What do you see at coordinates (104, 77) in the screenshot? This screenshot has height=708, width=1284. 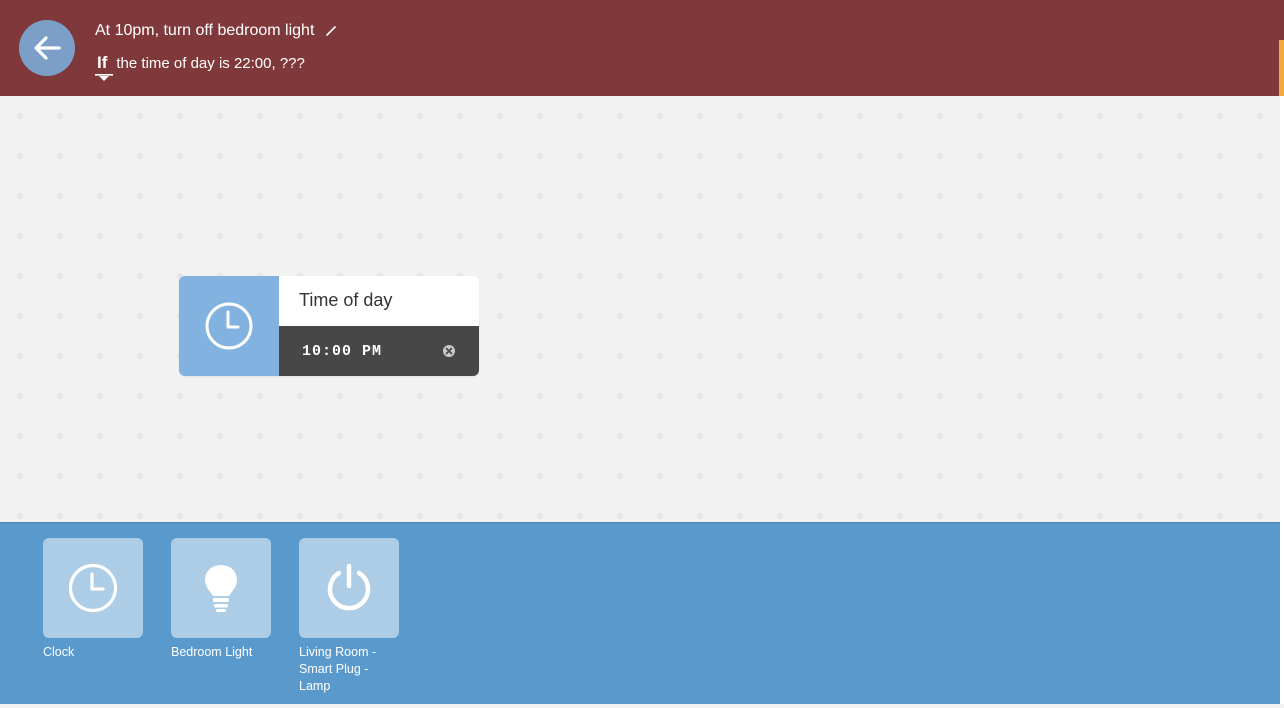 I see `caret-down-icon` at bounding box center [104, 77].